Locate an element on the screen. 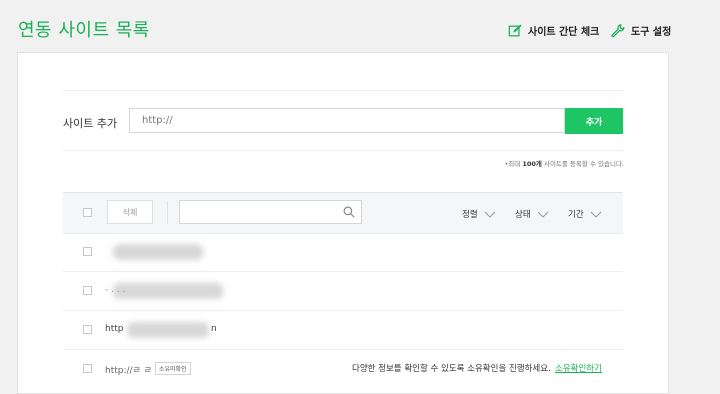 The height and width of the screenshot is (394, 720). status-filter: 상태 is located at coordinates (532, 214).